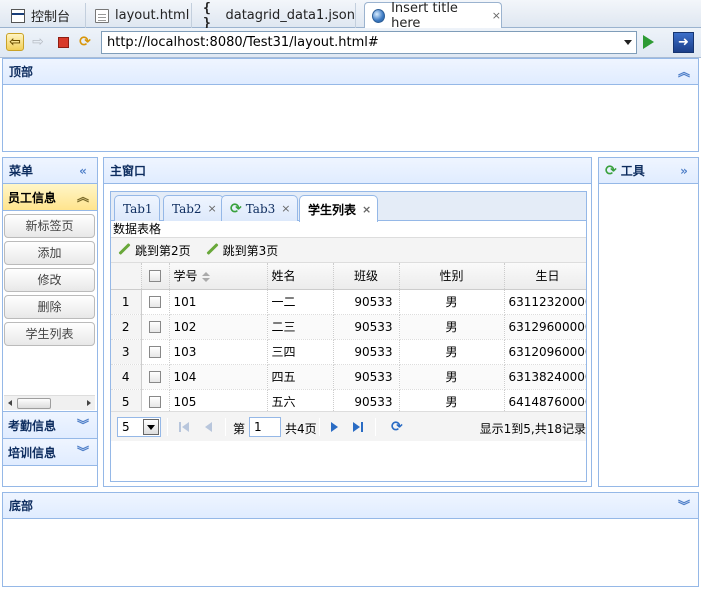 The height and width of the screenshot is (590, 701). Describe the element at coordinates (15, 42) in the screenshot. I see `back-button: ⇦` at that location.